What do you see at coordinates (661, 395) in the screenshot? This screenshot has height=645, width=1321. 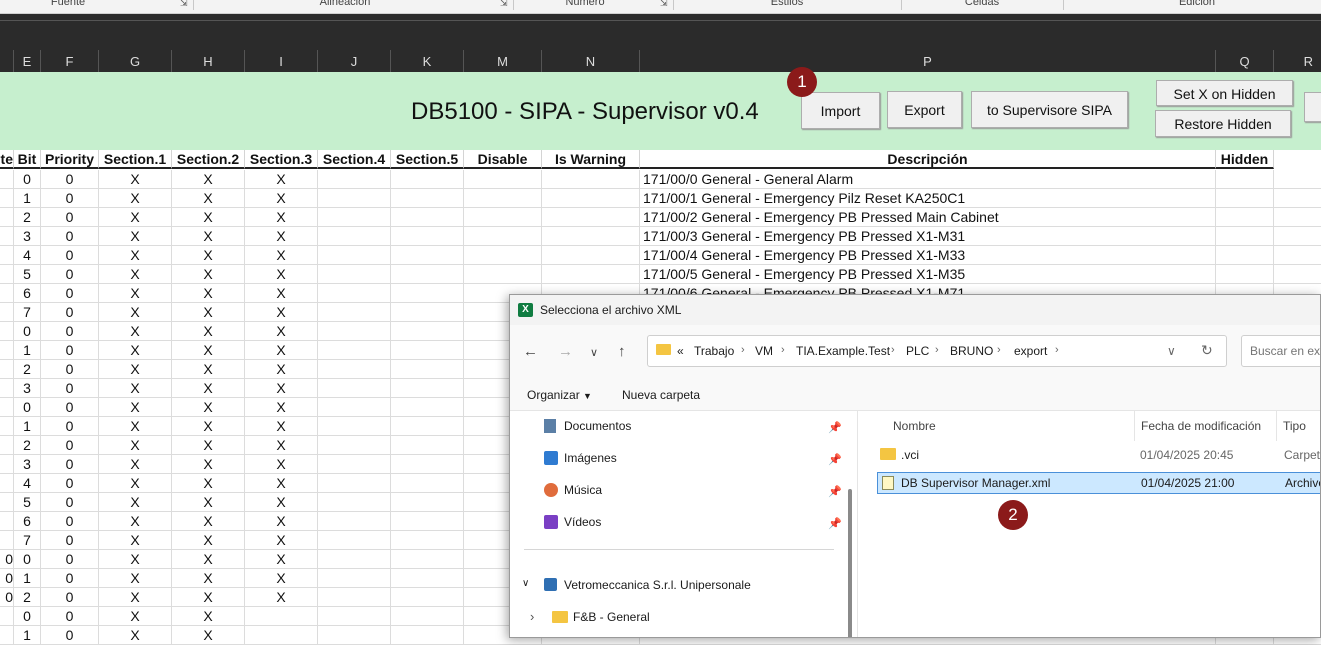 I see `new-folder-button: Nueva carpeta` at bounding box center [661, 395].